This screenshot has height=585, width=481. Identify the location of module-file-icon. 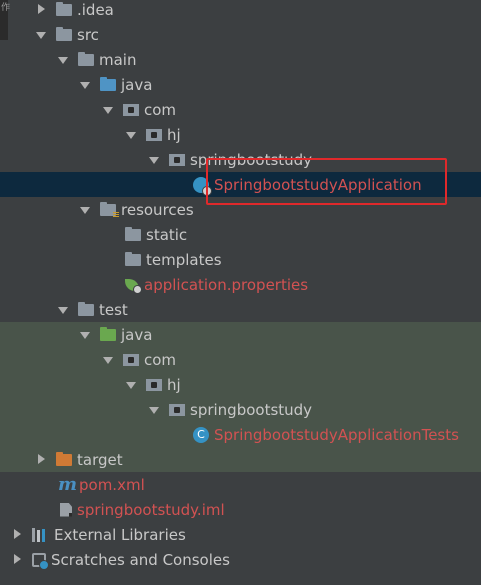
(66, 509).